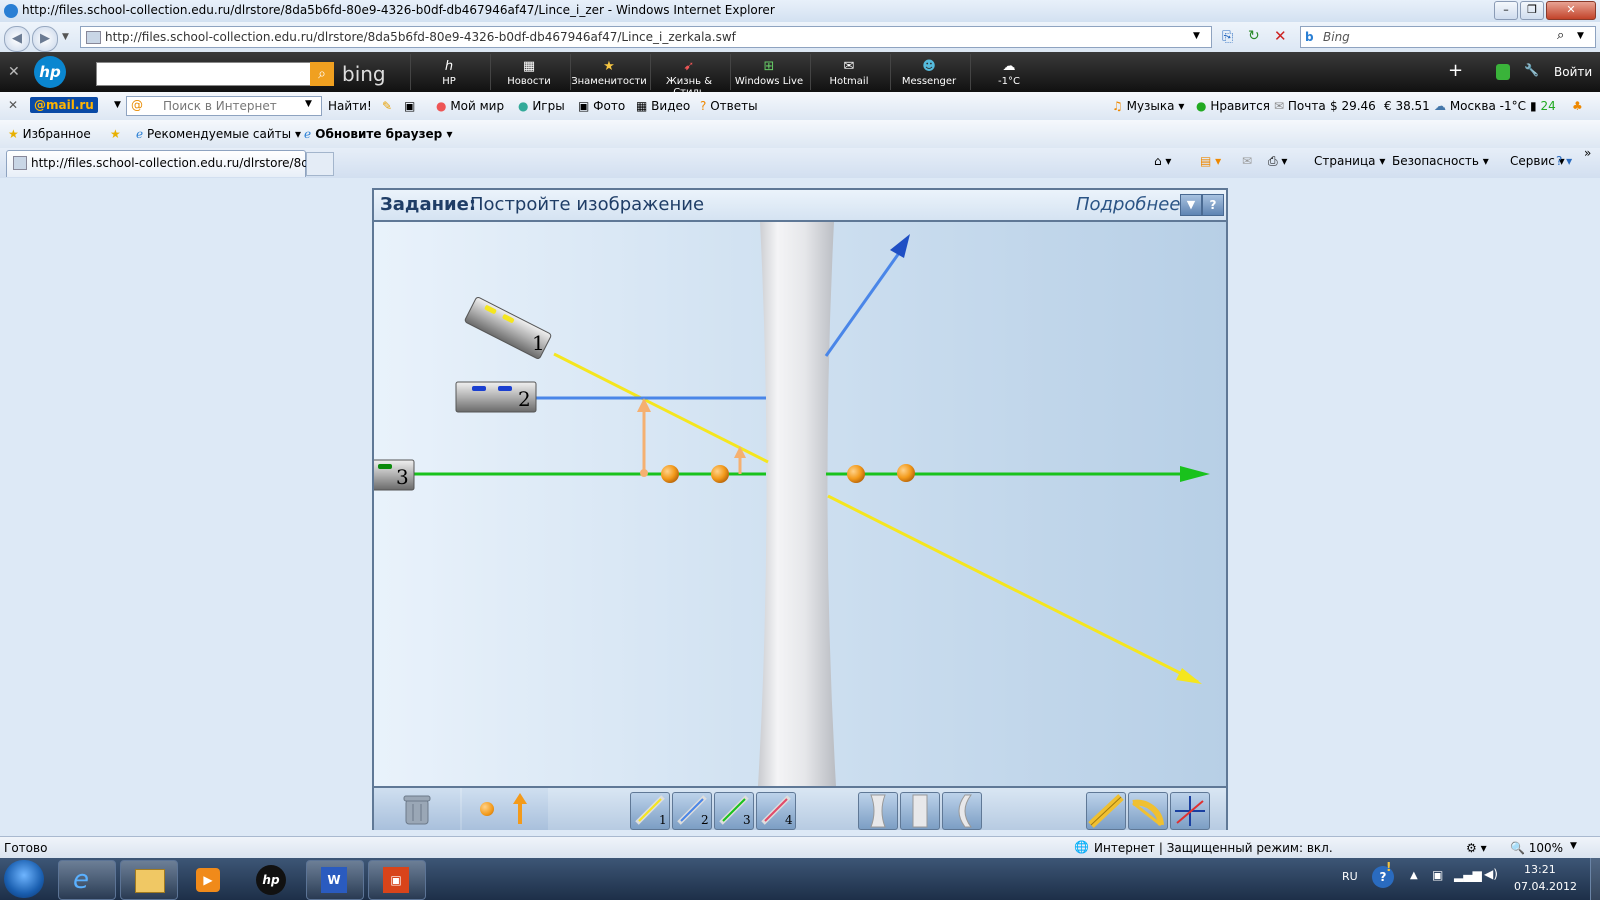  What do you see at coordinates (65, 37) in the screenshot?
I see `history-dropdown-icon: ▼` at bounding box center [65, 37].